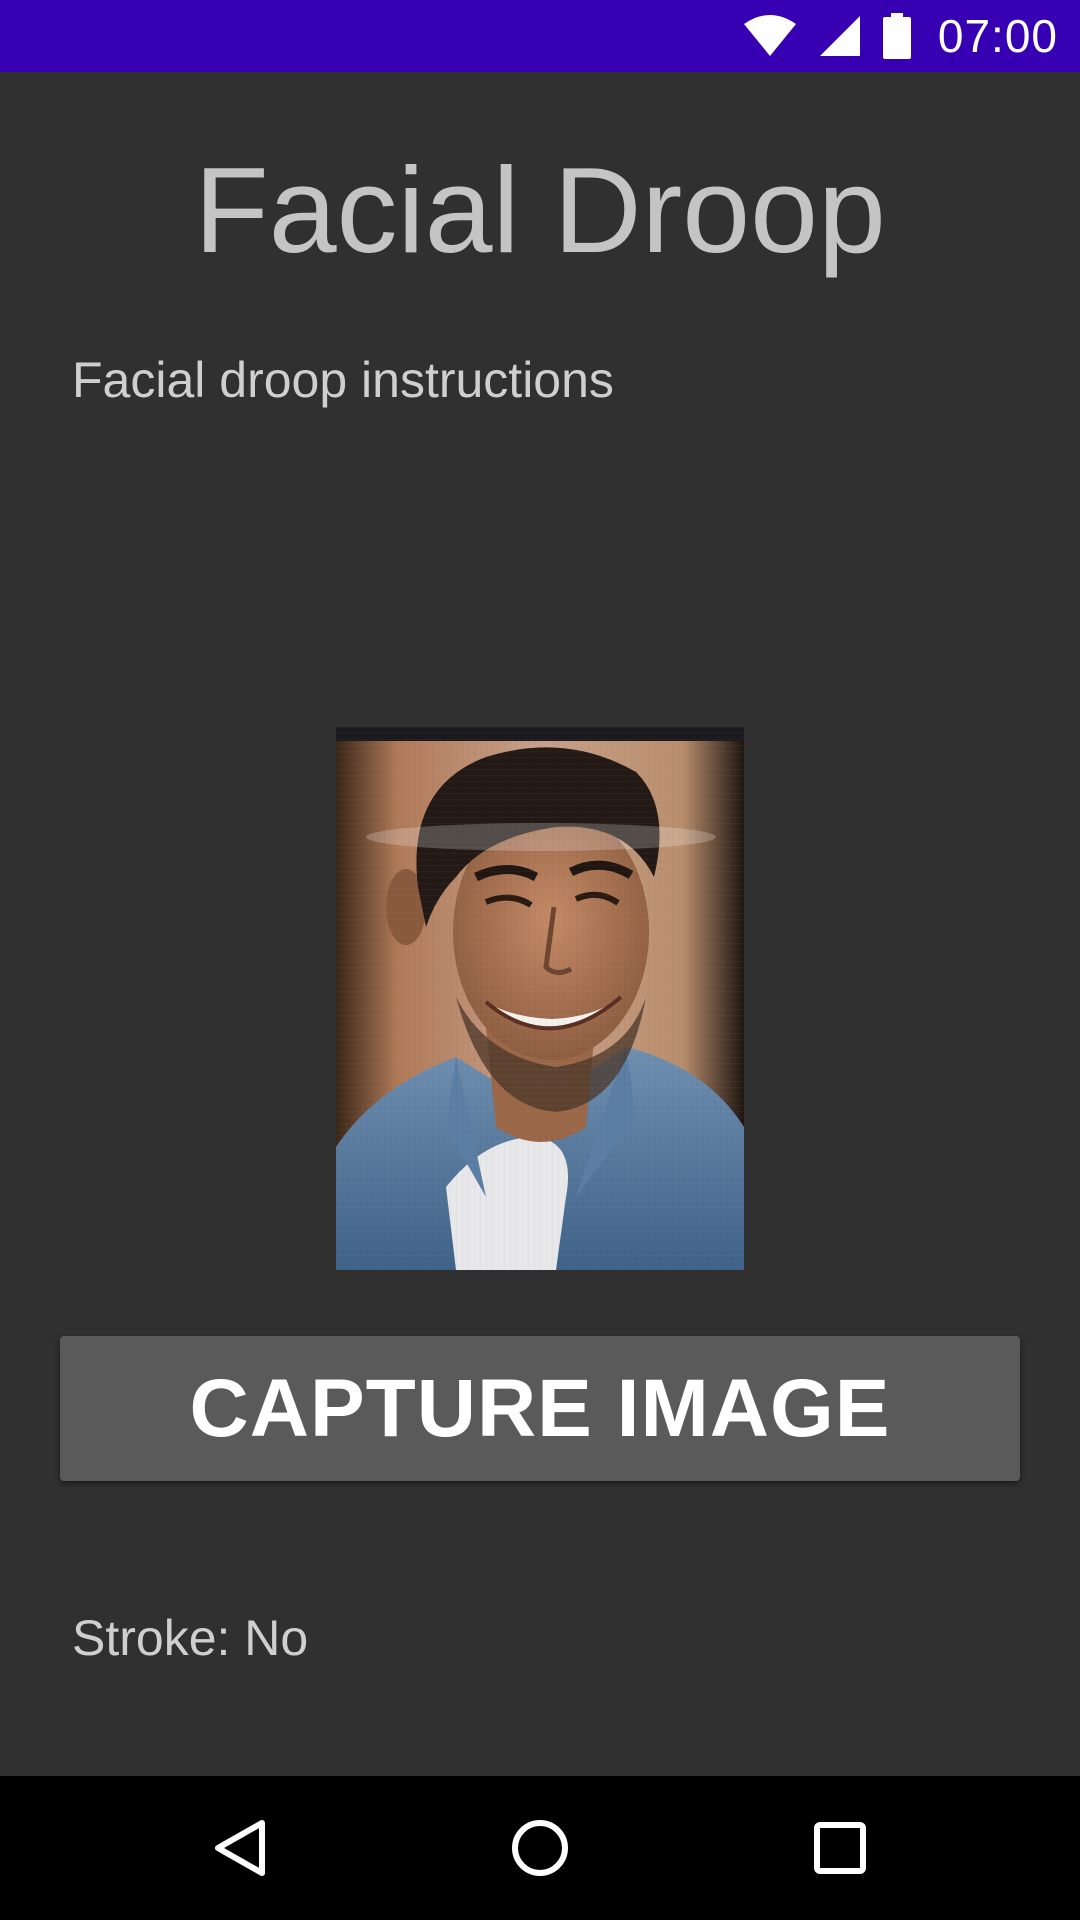 The image size is (1080, 1920). What do you see at coordinates (540, 998) in the screenshot?
I see `captured-face-photo` at bounding box center [540, 998].